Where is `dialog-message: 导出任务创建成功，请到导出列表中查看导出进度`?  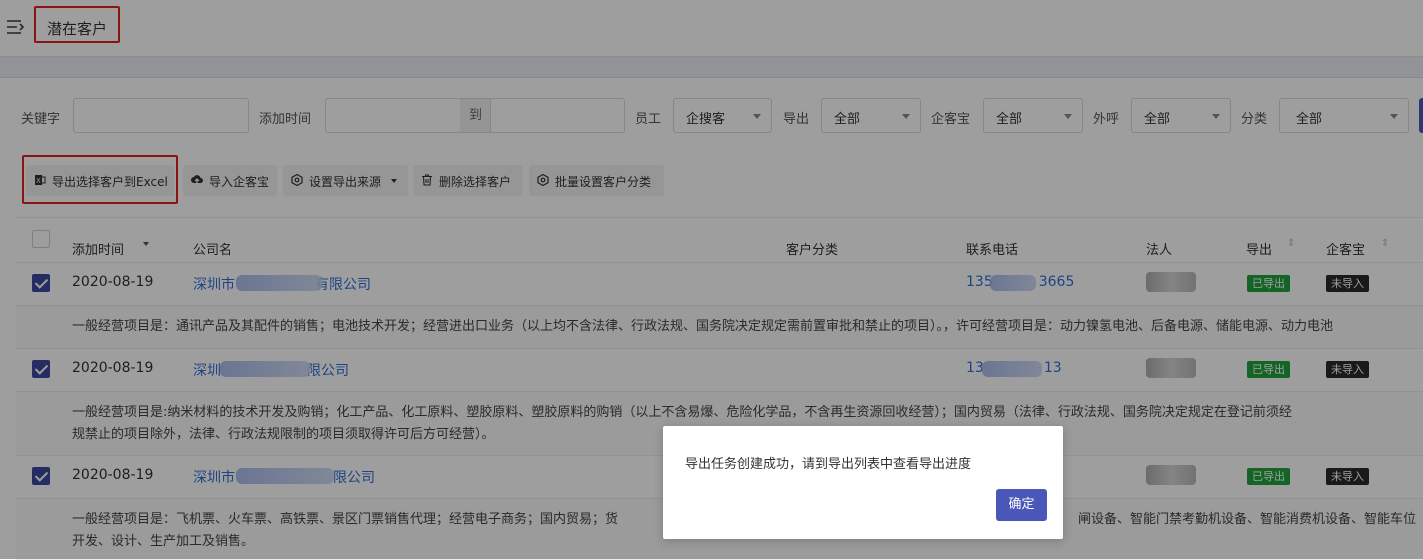 dialog-message: 导出任务创建成功，请到导出列表中查看导出进度 is located at coordinates (828, 464).